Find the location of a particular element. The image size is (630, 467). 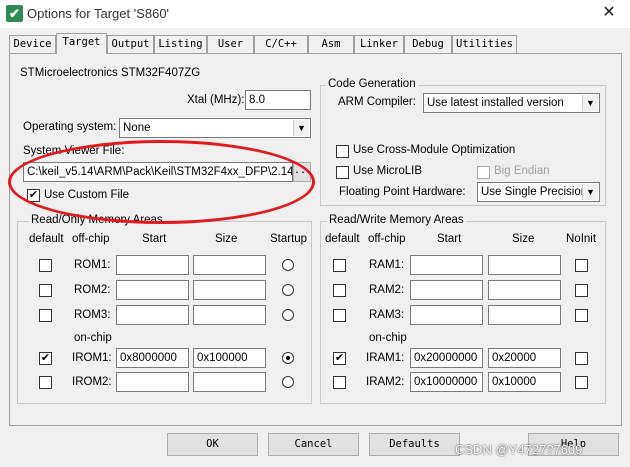

iram1-size-input: 0x20000 is located at coordinates (524, 358).